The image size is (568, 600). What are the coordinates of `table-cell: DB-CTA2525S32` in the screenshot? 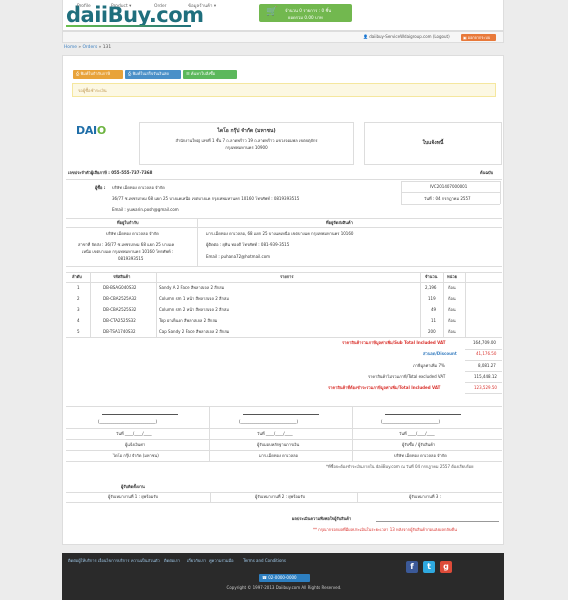 It's located at (119, 320).